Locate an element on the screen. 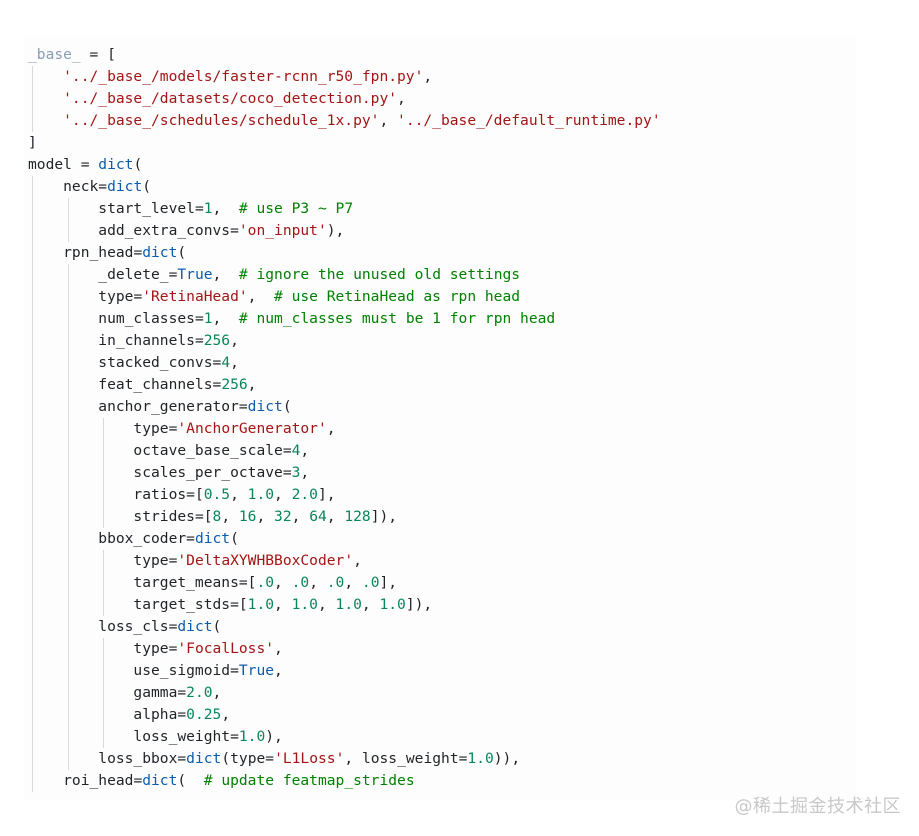 The image size is (919, 836). code-line: roi_head=dict( # update featmap_strides is located at coordinates (221, 781).